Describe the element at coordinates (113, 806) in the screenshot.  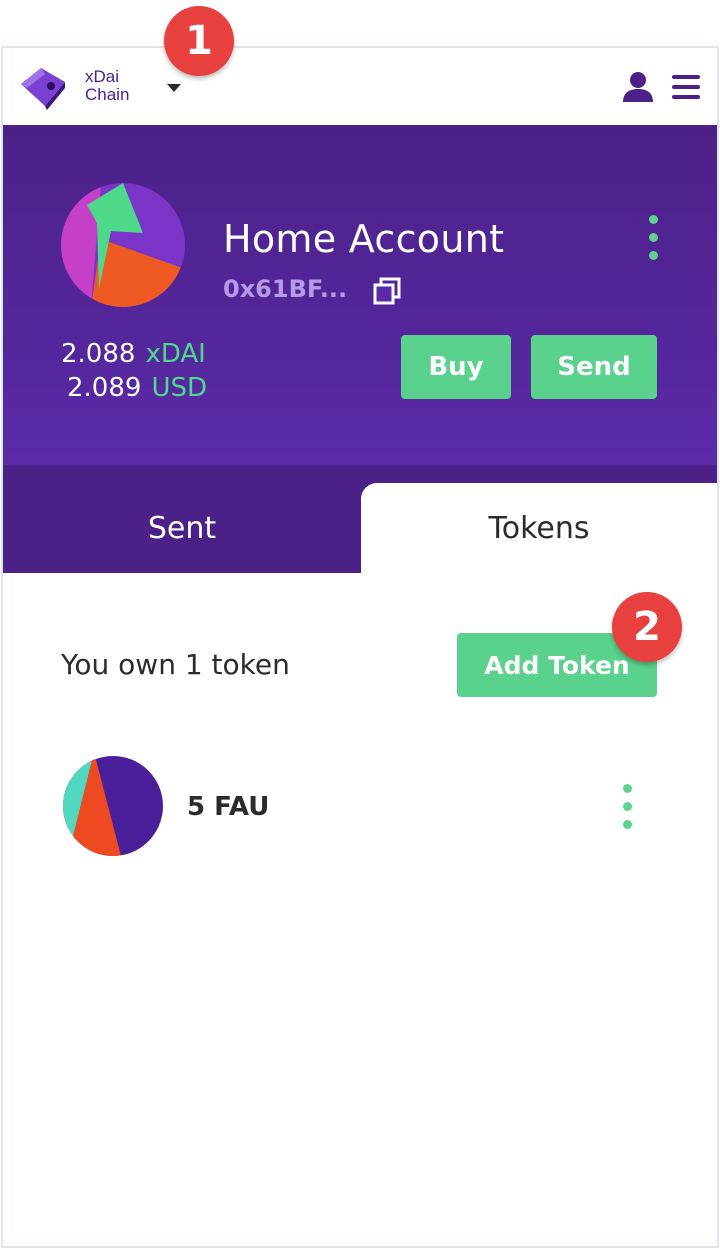
I see `token-avatar` at that location.